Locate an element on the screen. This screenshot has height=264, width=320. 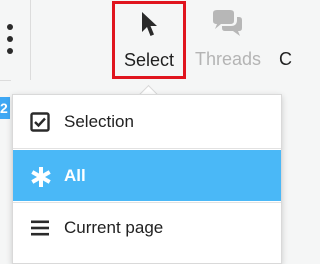
menu-separator is located at coordinates (147, 148).